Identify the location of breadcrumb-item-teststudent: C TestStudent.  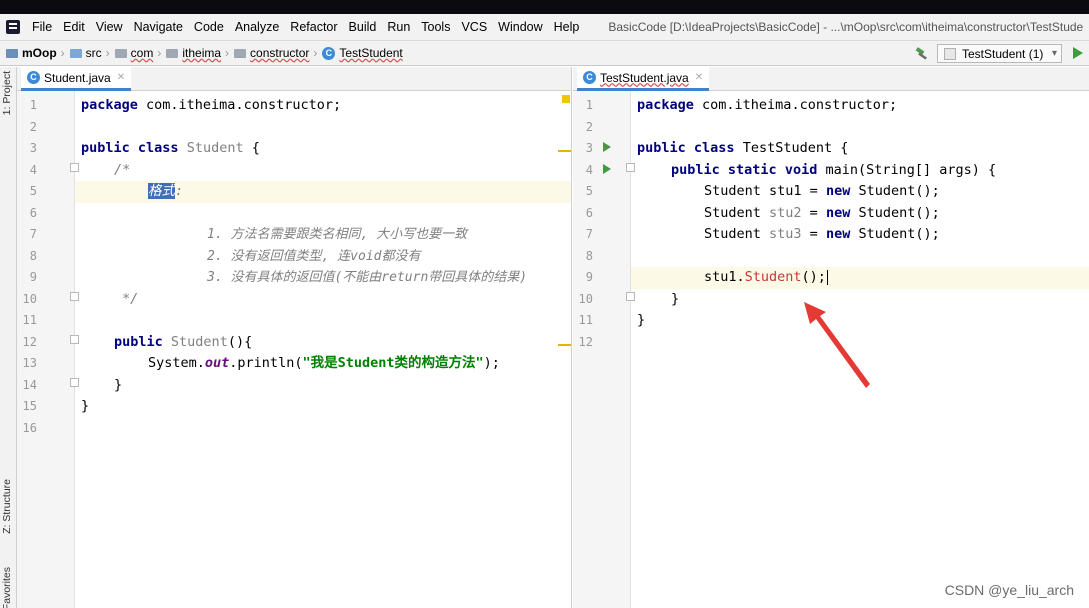
(362, 53).